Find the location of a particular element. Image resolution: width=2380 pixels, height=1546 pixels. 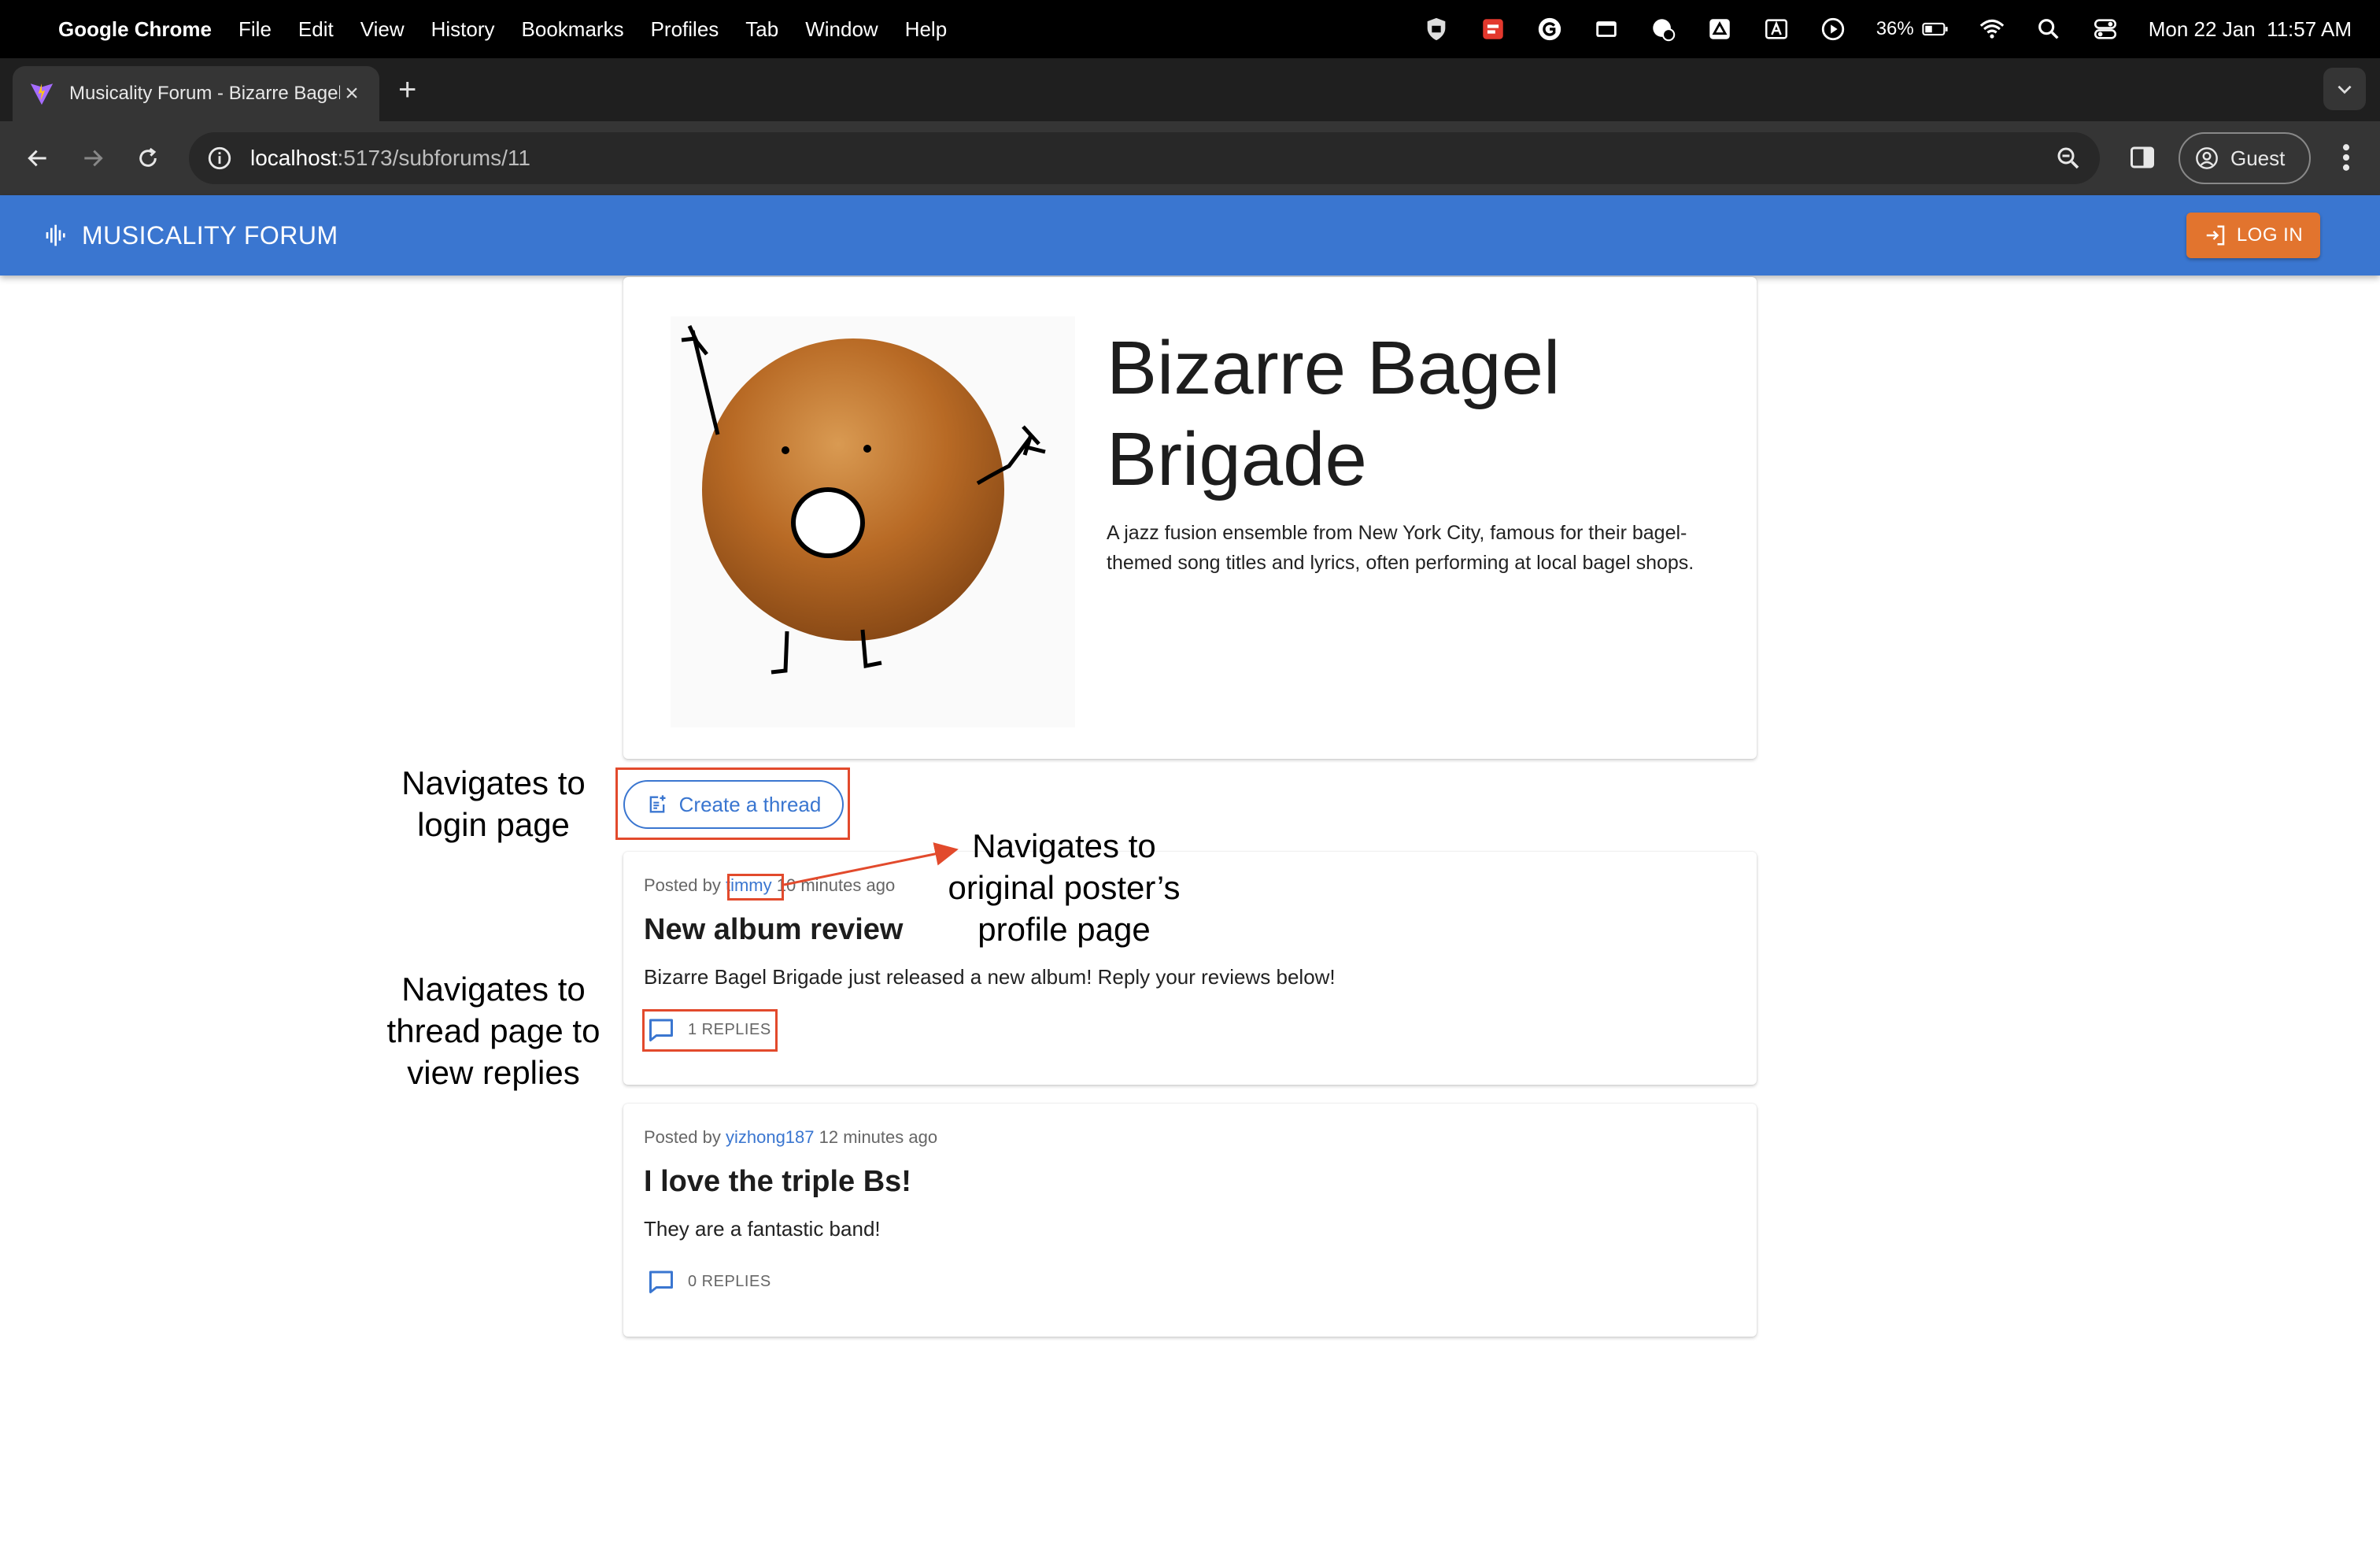

menu-tab: Tab is located at coordinates (761, 29).